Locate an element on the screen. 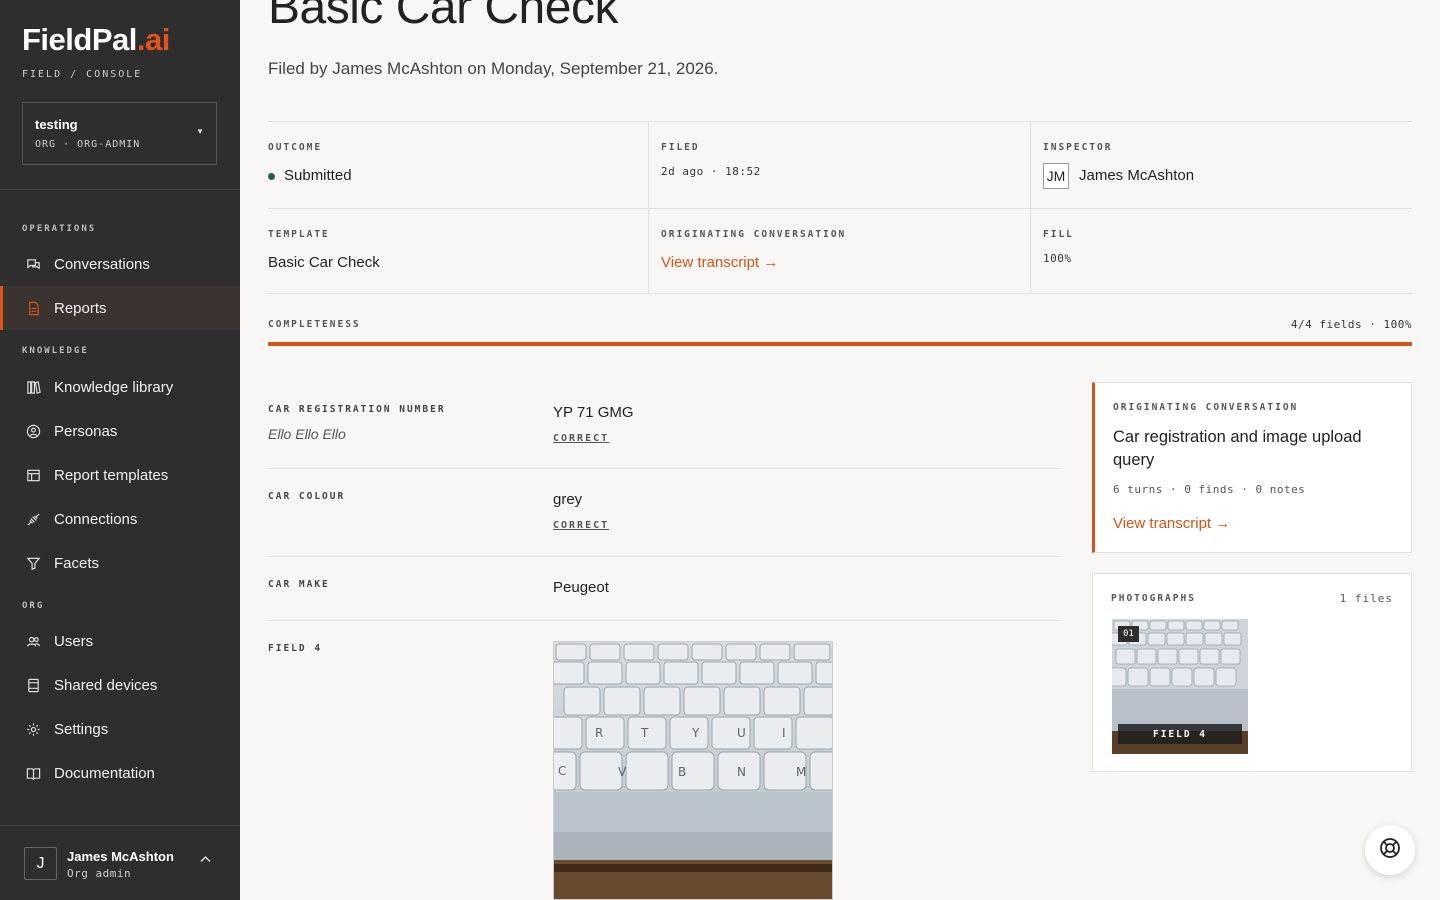 The height and width of the screenshot is (900, 1440). user-name: James McAshton is located at coordinates (120, 856).